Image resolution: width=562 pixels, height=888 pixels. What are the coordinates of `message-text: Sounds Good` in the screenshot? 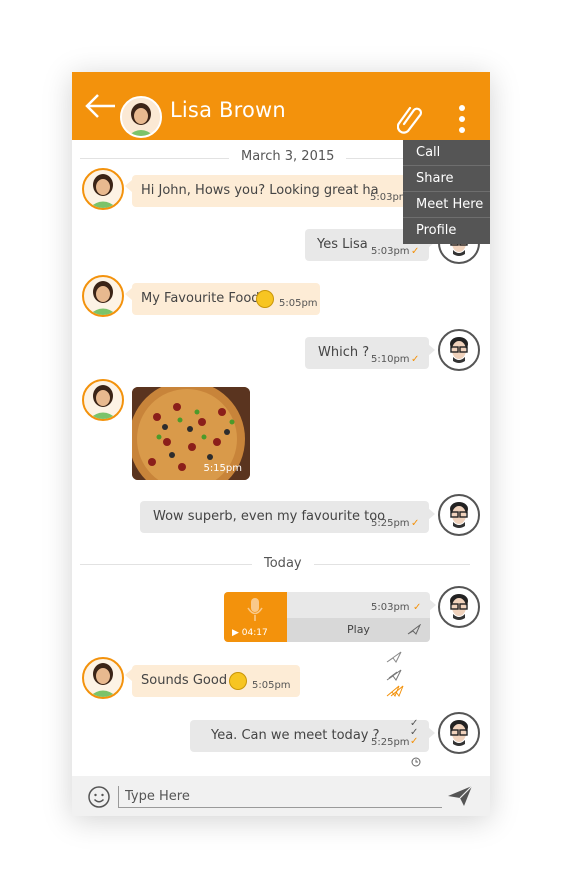 It's located at (184, 680).